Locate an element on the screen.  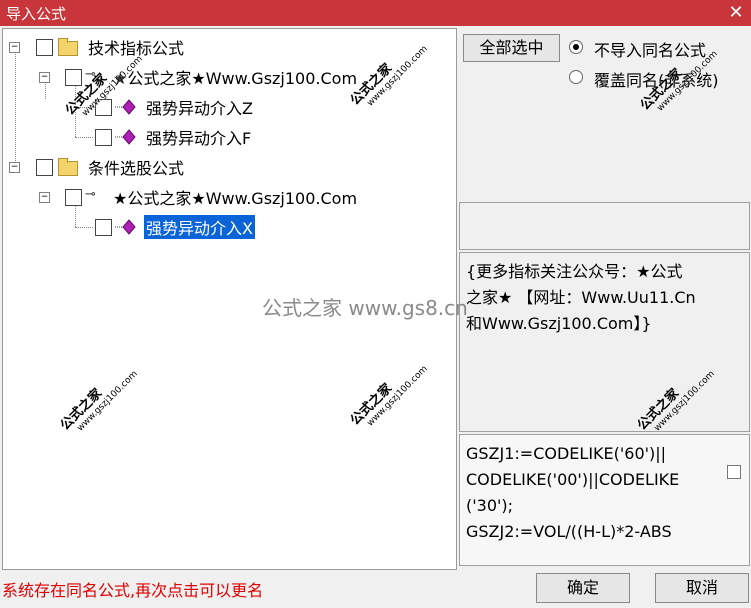
close-icon: ✕ is located at coordinates (736, 13).